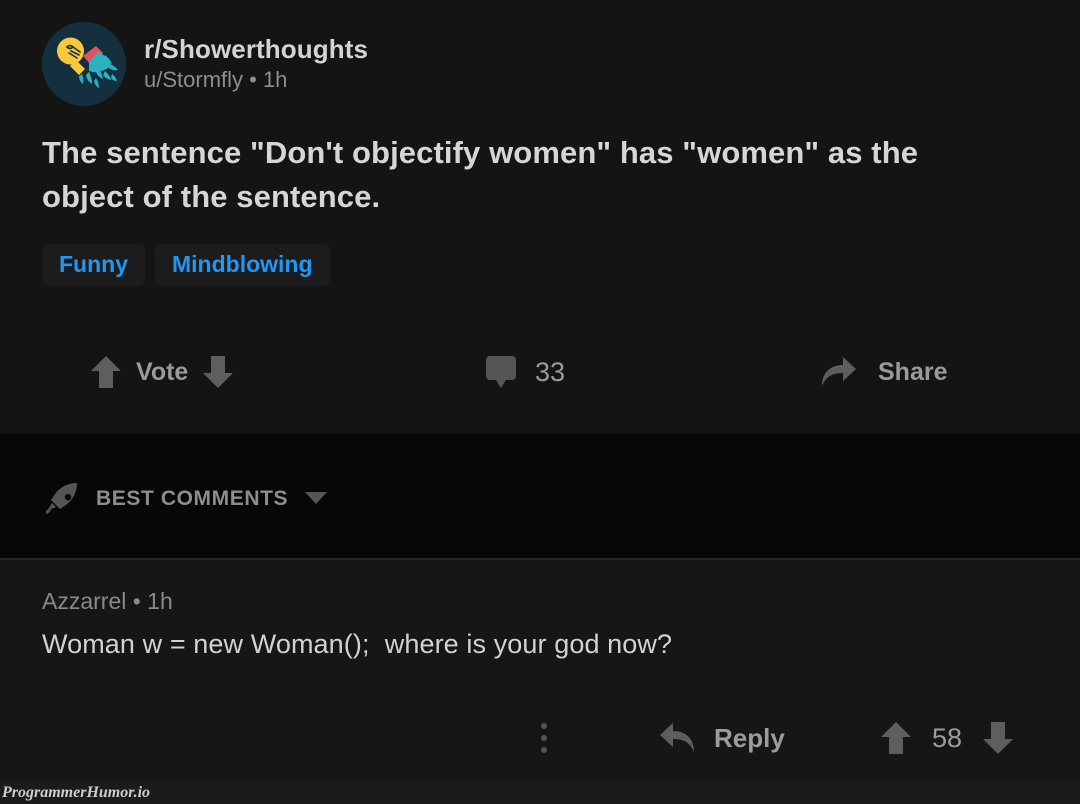 The image size is (1080, 804). I want to click on watermark-bar: ProgrammerHumor.io, so click(540, 793).